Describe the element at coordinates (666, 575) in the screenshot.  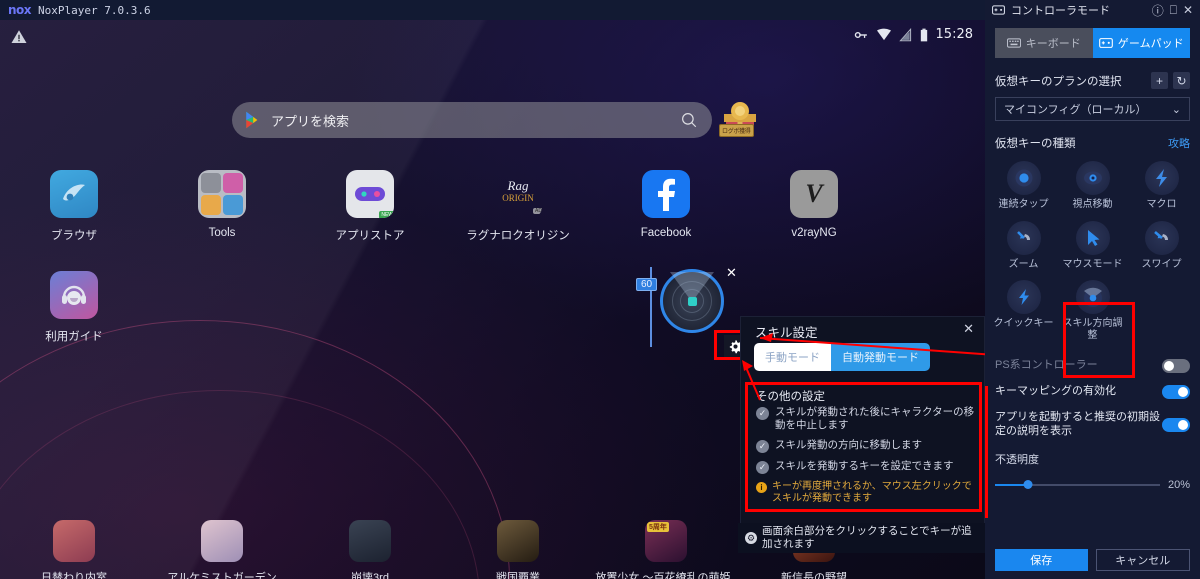
I see `dock-label: 放置少女 〜百花繚乱の萌姫..` at that location.